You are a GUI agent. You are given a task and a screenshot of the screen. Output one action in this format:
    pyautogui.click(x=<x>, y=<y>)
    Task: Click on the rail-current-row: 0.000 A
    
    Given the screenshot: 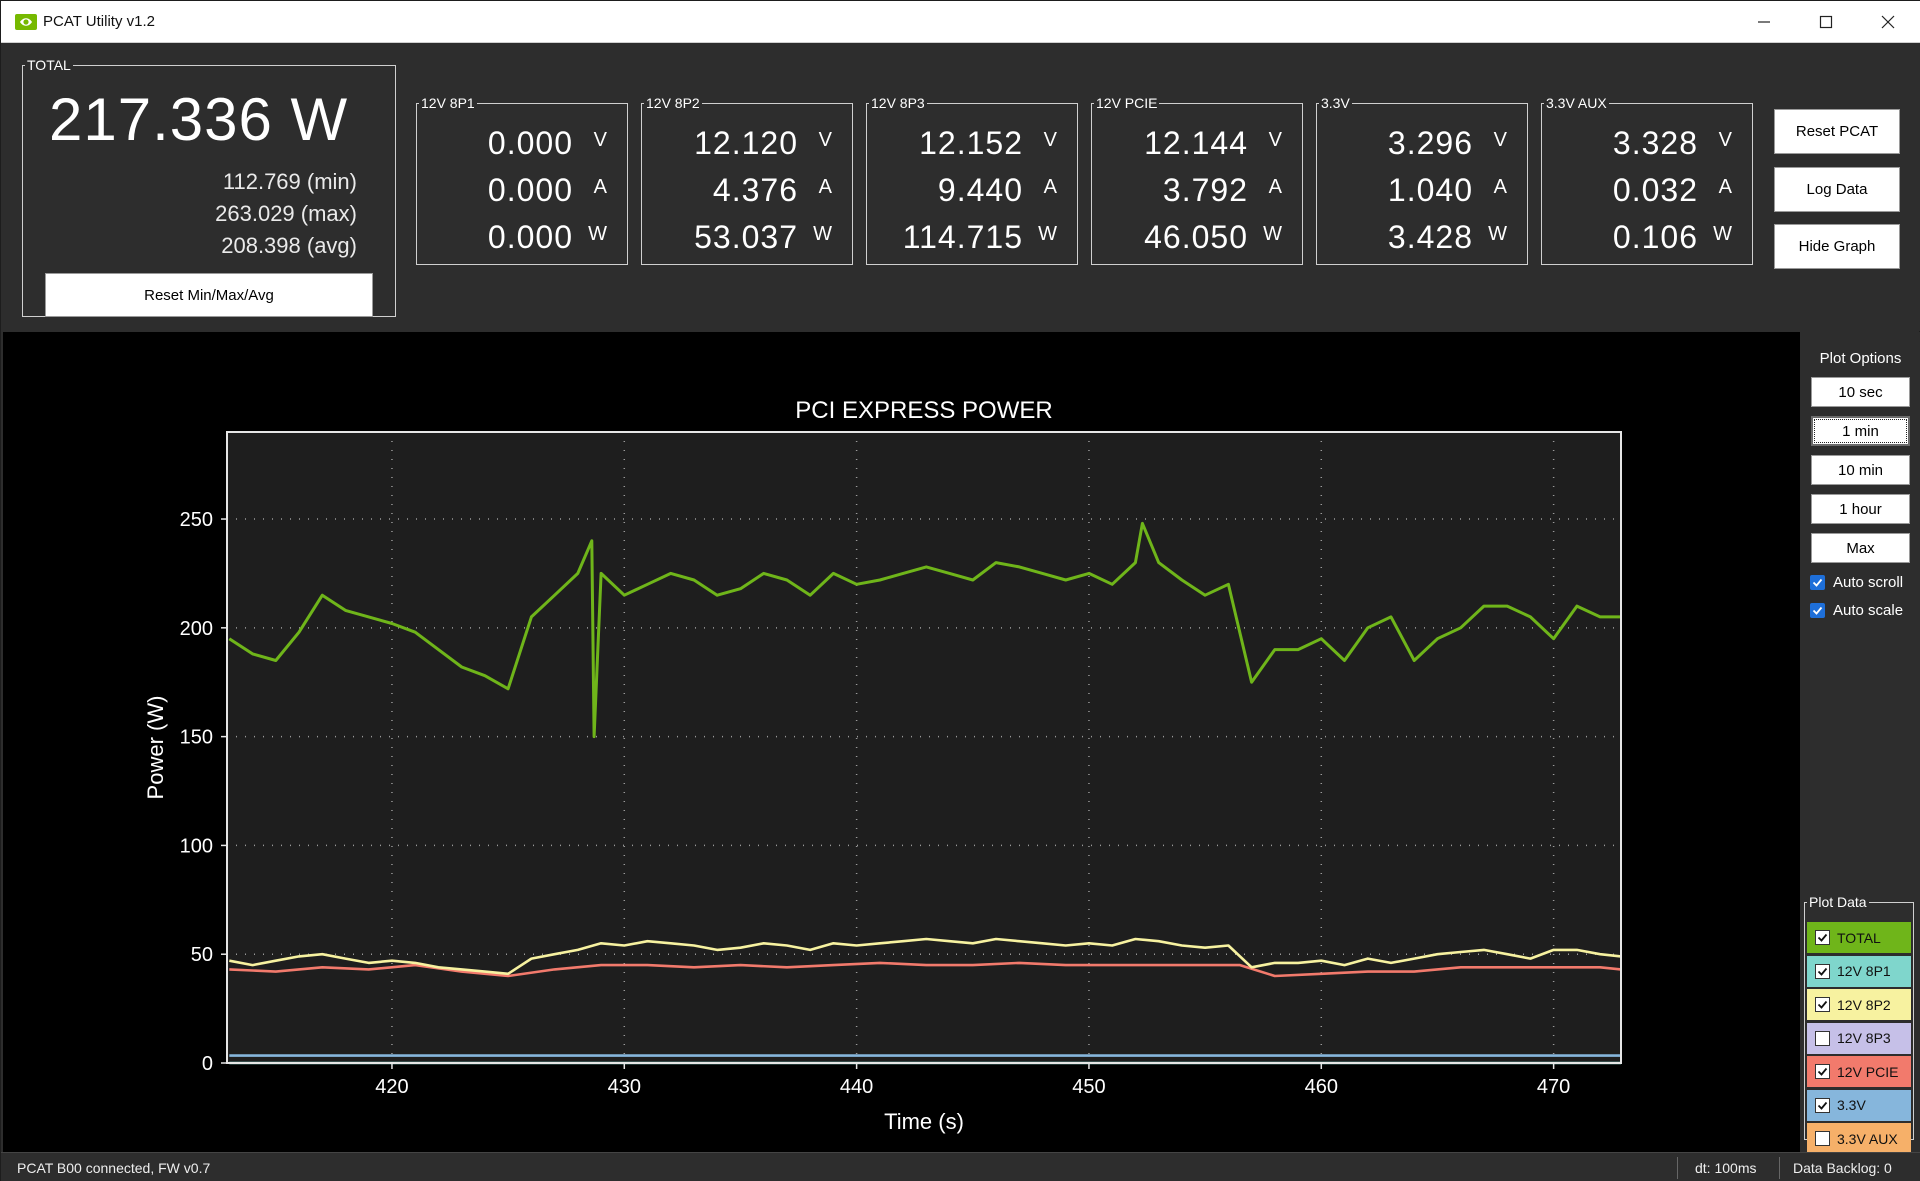 What is the action you would take?
    pyautogui.click(x=522, y=192)
    